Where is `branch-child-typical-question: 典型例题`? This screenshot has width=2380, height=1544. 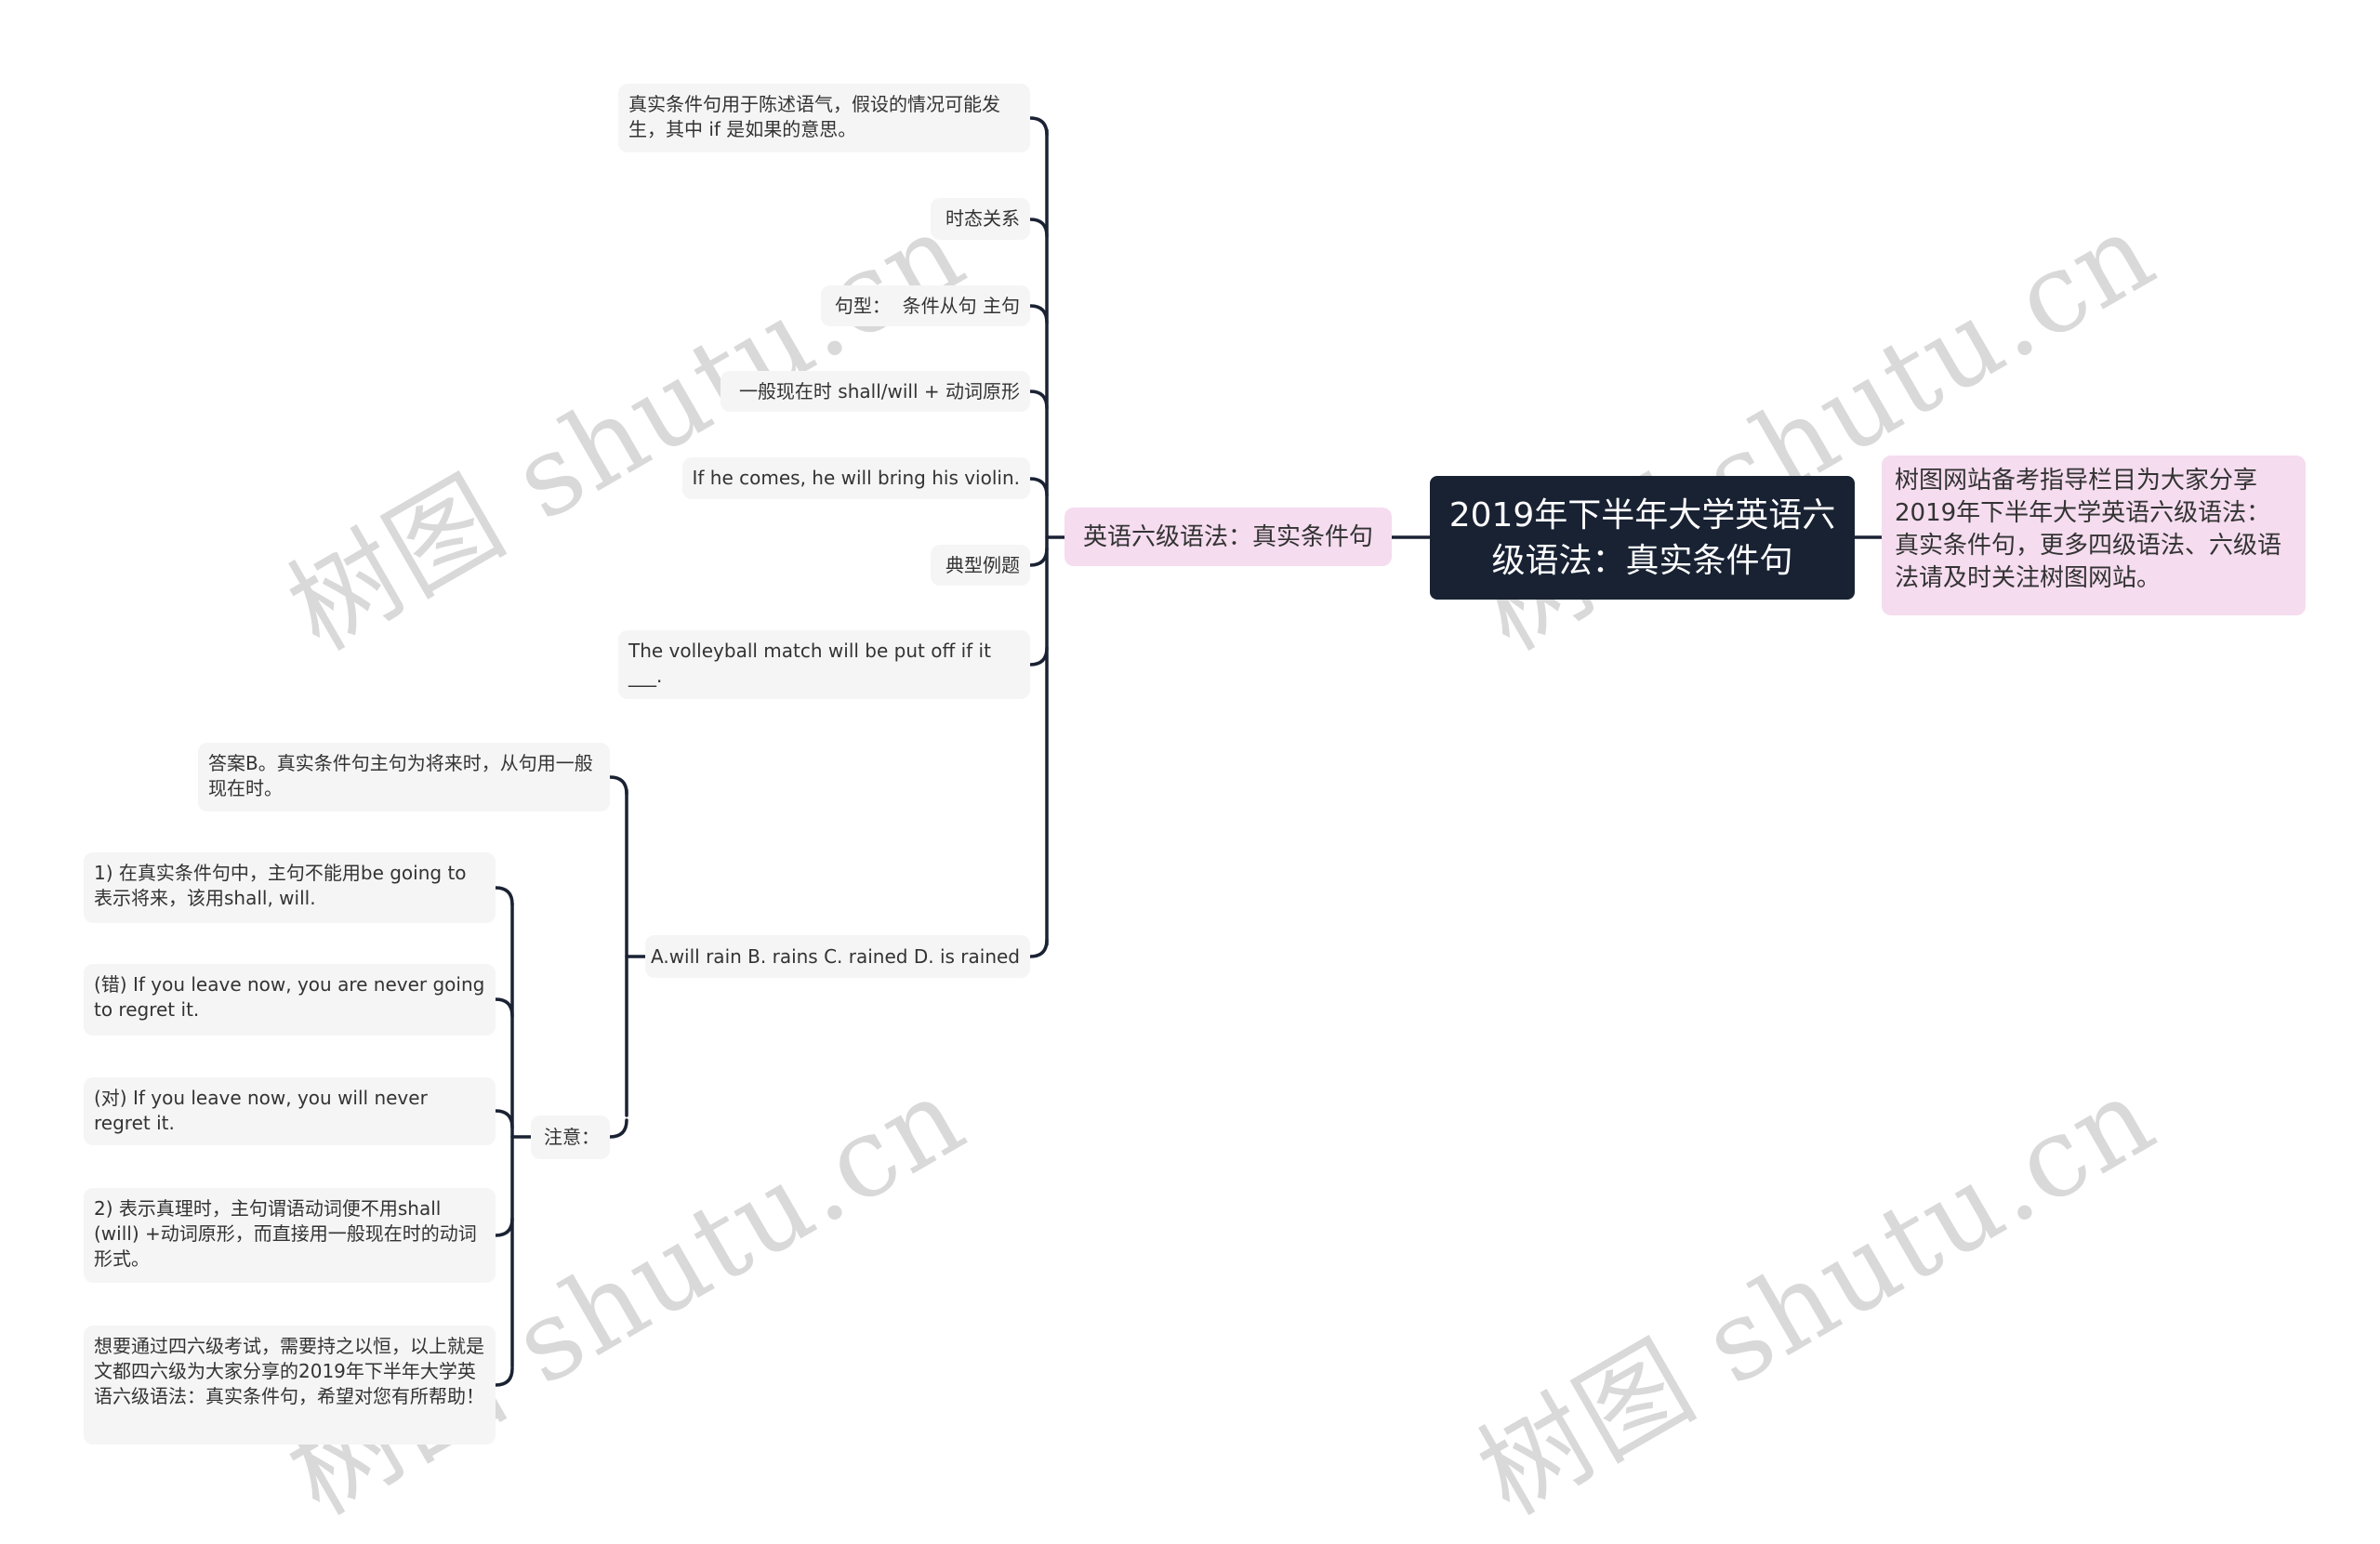 branch-child-typical-question: 典型例题 is located at coordinates (980, 566).